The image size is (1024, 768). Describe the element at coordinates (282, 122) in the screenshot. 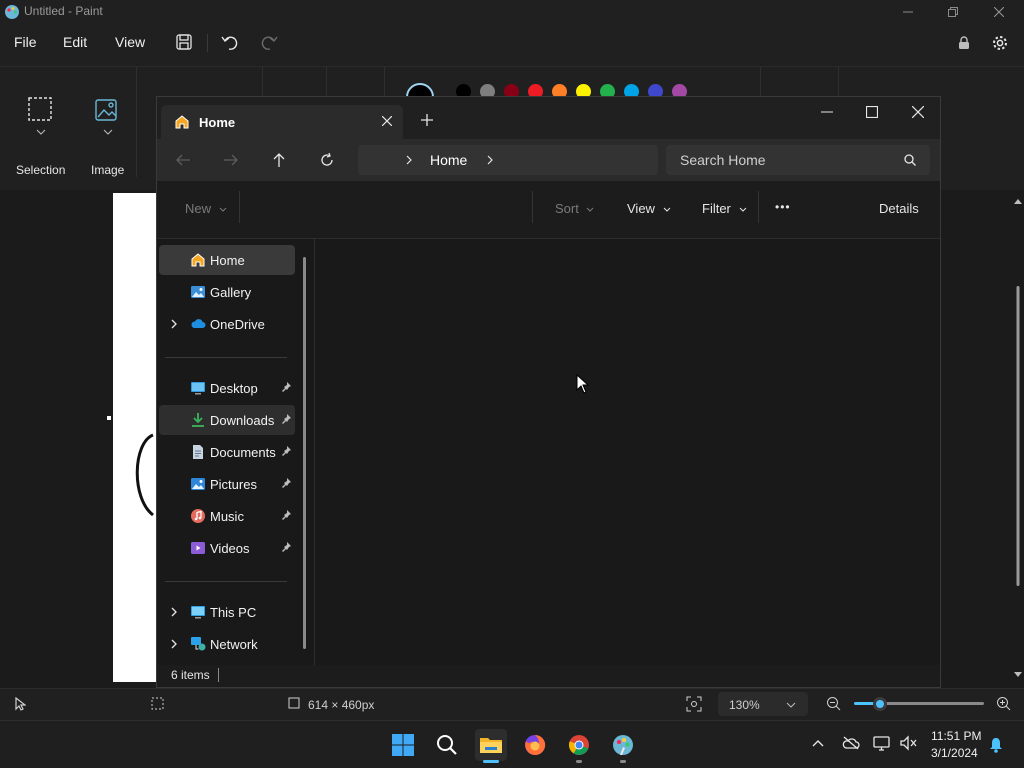

I see `tab-home: Home` at that location.